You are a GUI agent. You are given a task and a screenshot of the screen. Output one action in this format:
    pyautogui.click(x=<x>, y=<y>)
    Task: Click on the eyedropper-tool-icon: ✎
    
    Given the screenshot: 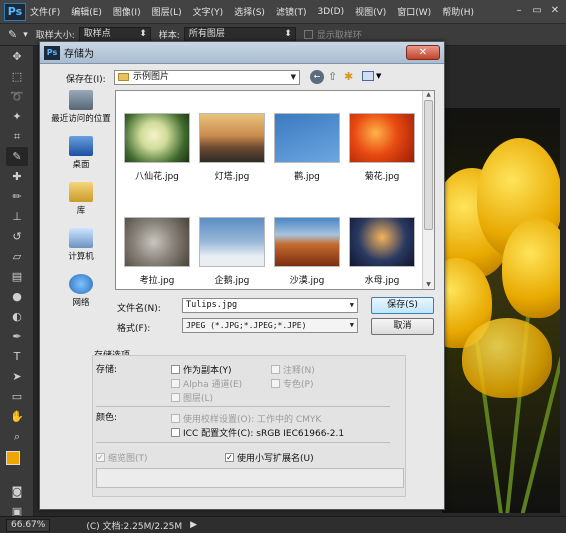 What is the action you would take?
    pyautogui.click(x=17, y=156)
    